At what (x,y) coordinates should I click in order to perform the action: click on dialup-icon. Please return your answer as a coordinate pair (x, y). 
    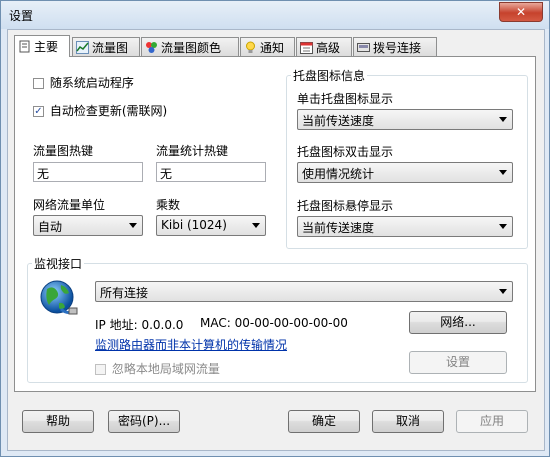
    Looking at the image, I should click on (363, 47).